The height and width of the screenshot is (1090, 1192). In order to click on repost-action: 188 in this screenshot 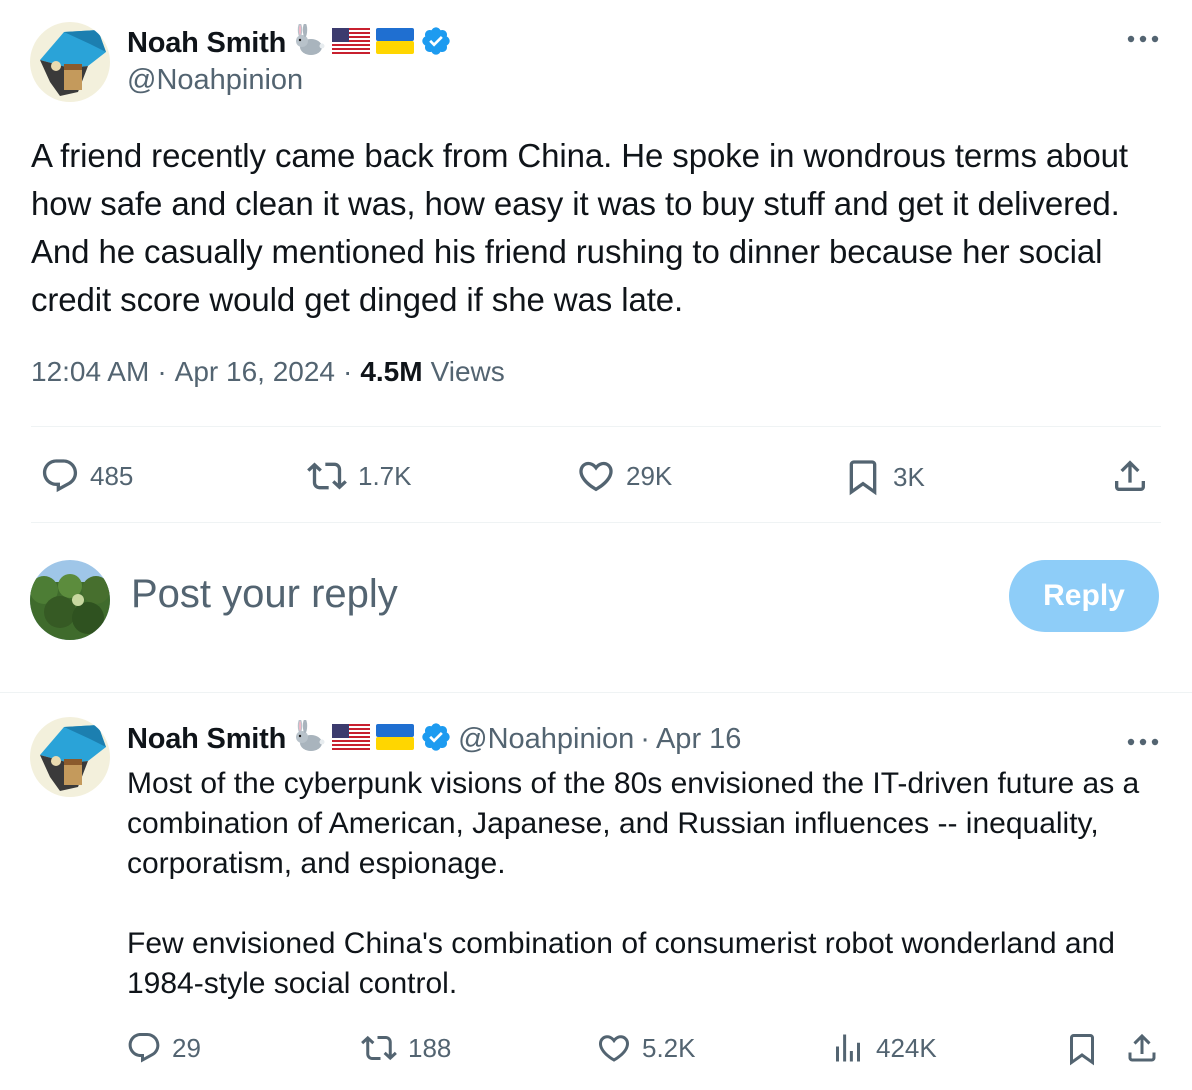, I will do `click(405, 1048)`.